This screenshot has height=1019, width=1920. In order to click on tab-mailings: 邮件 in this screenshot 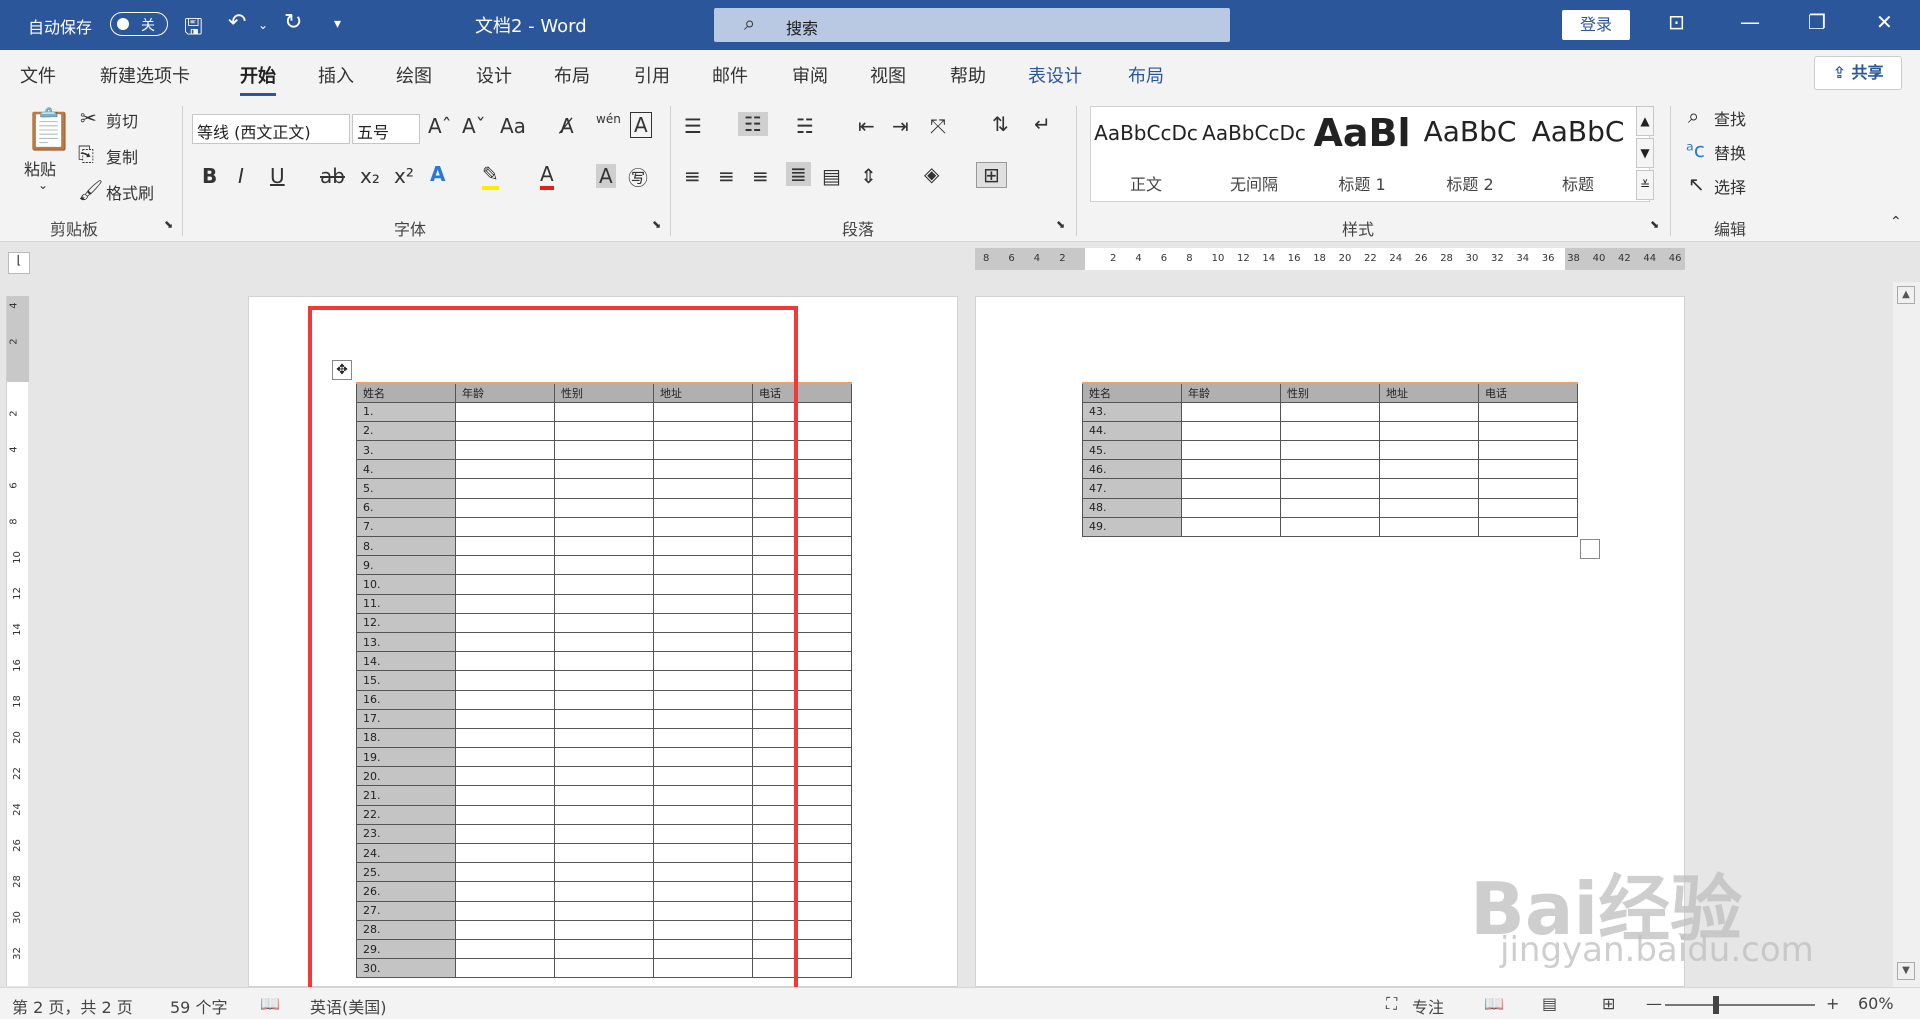, I will do `click(730, 75)`.